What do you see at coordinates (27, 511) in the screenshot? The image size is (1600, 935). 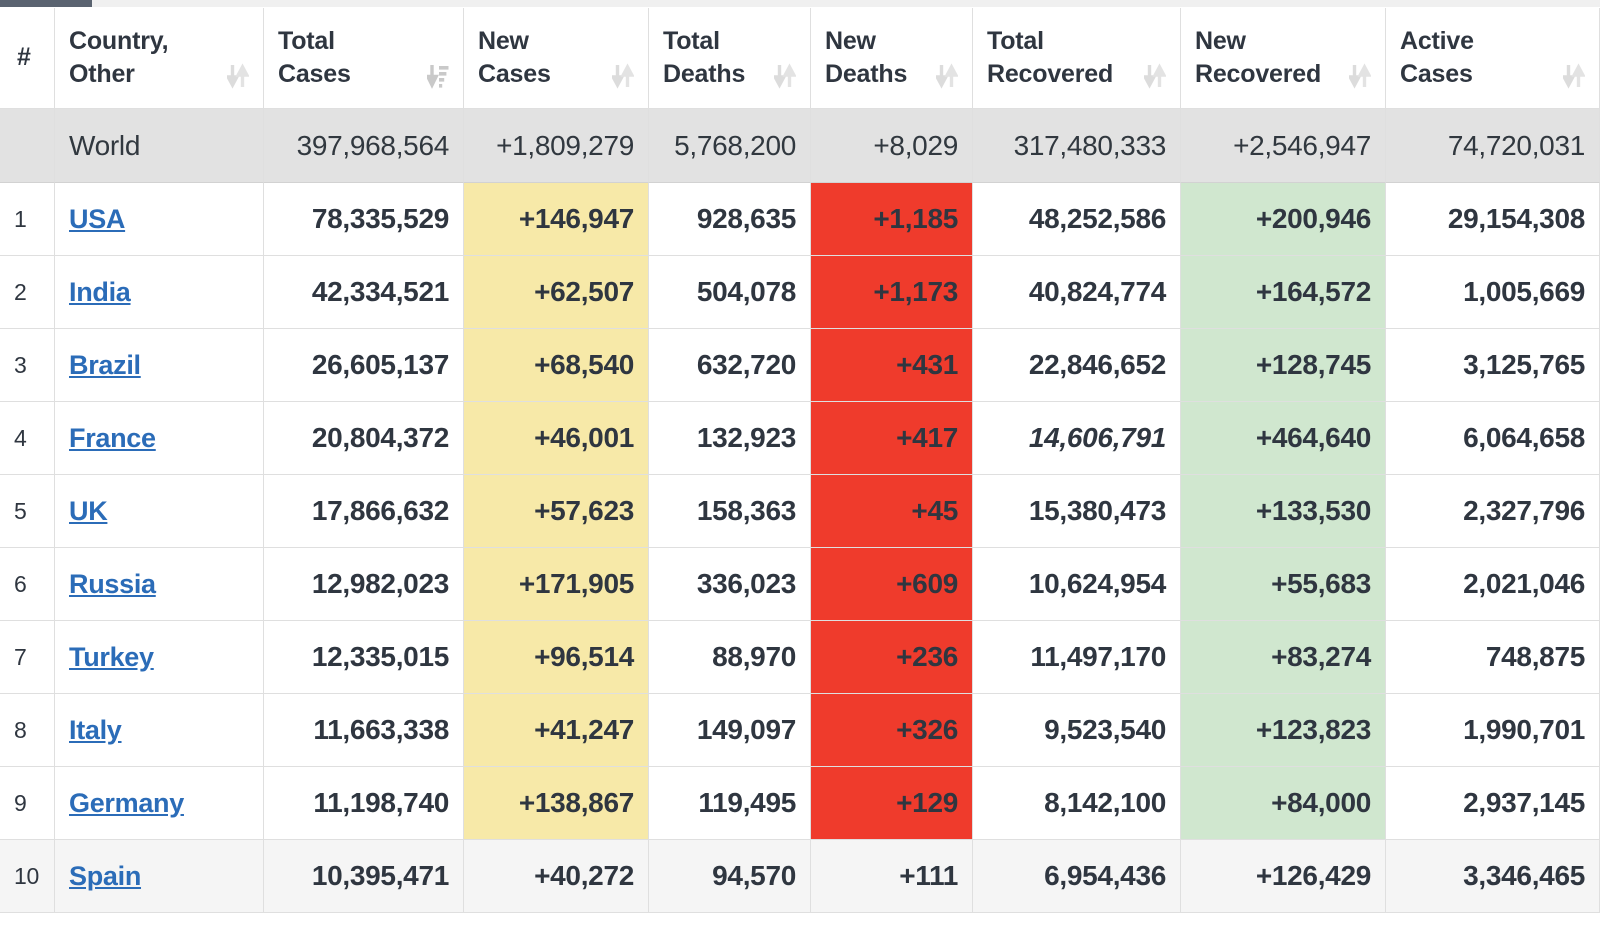 I see `rank-cell: 5` at bounding box center [27, 511].